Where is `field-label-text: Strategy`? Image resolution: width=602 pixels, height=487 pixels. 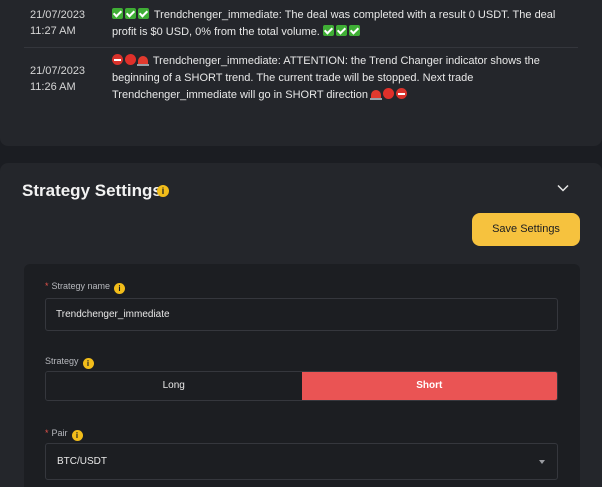 field-label-text: Strategy is located at coordinates (62, 361).